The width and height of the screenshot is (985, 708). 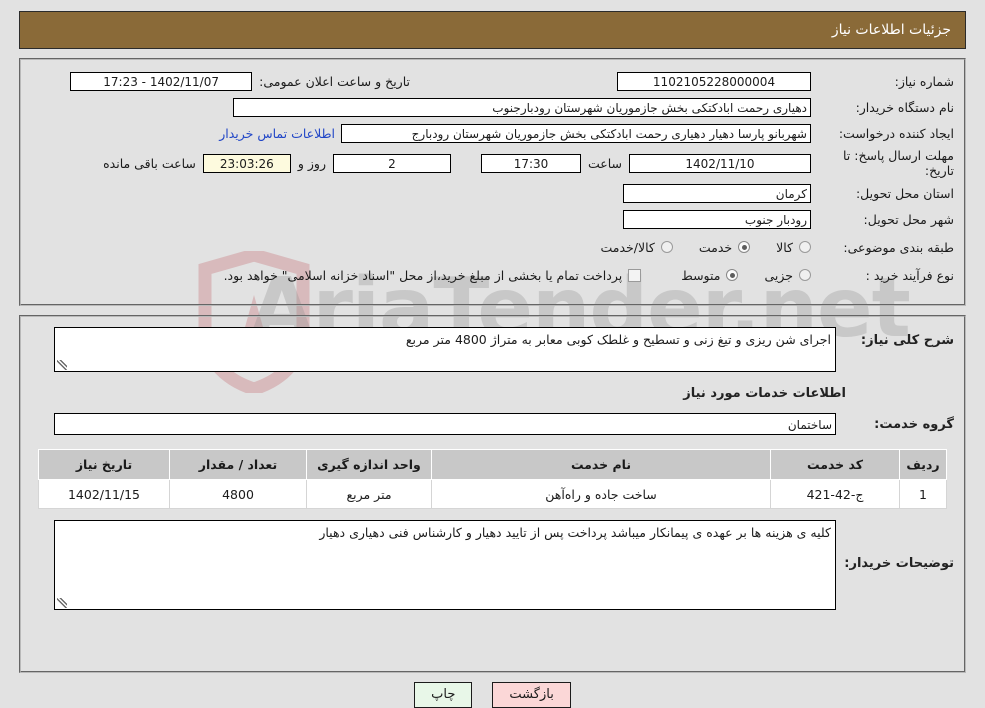 I want to click on category-option-kala: کالا, so click(x=793, y=247).